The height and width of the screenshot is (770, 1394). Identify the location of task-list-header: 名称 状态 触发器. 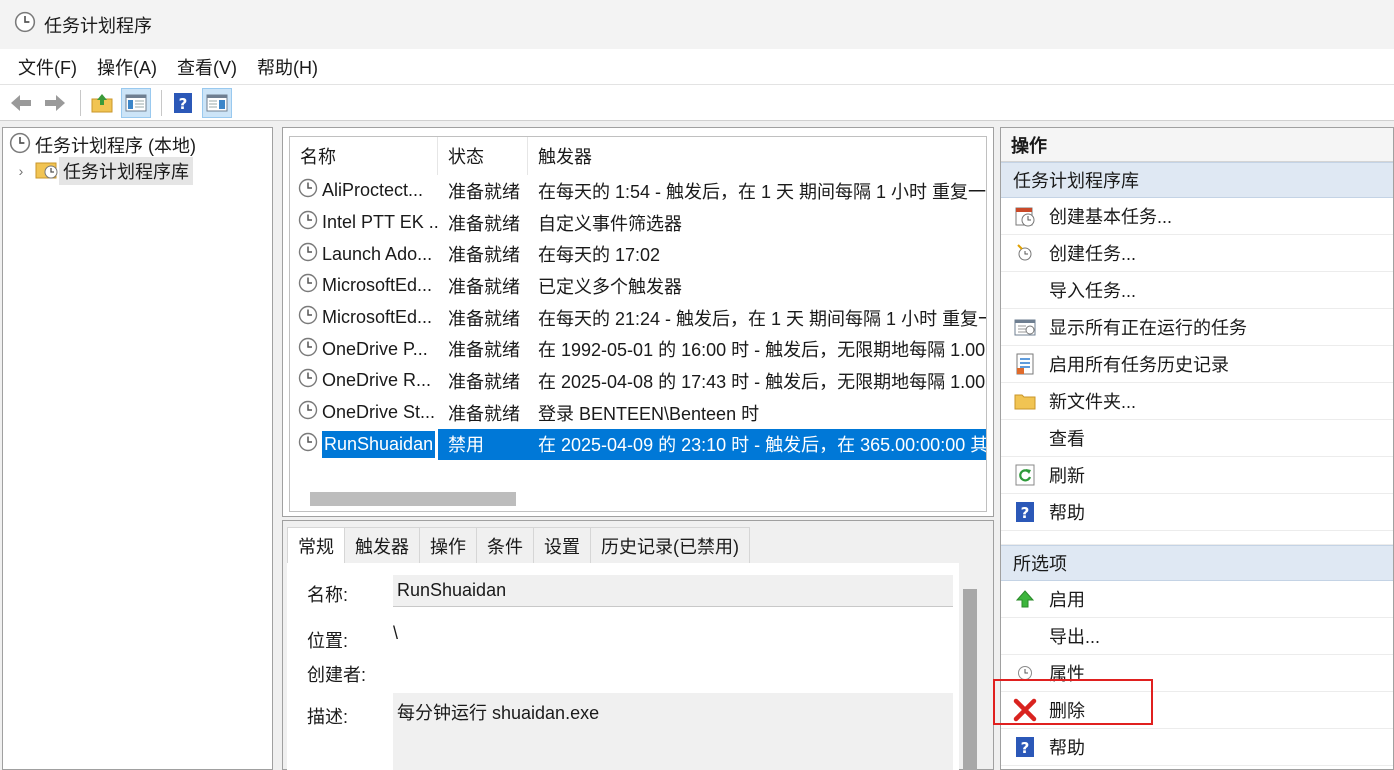
(638, 156).